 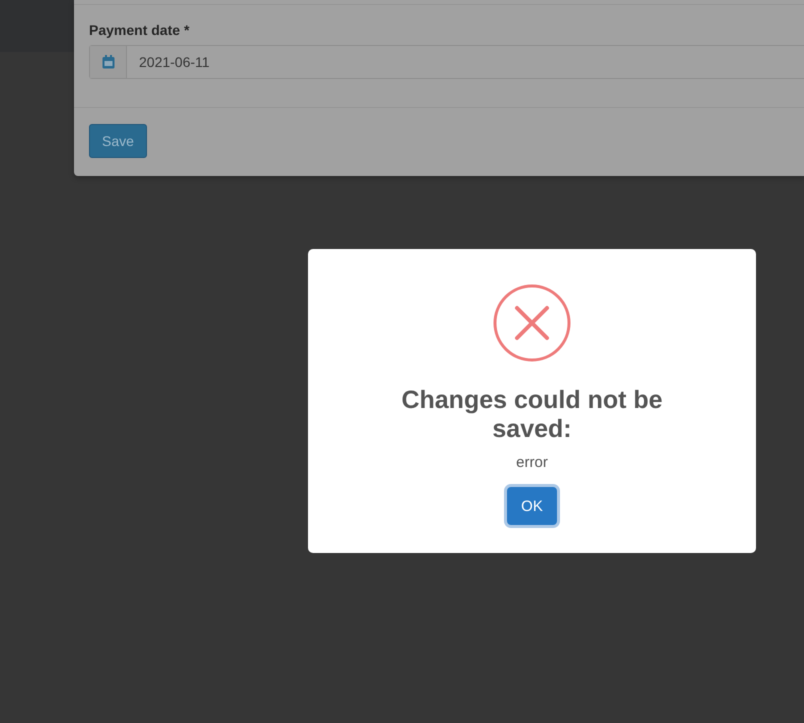 I want to click on calendar-icon, so click(x=108, y=62).